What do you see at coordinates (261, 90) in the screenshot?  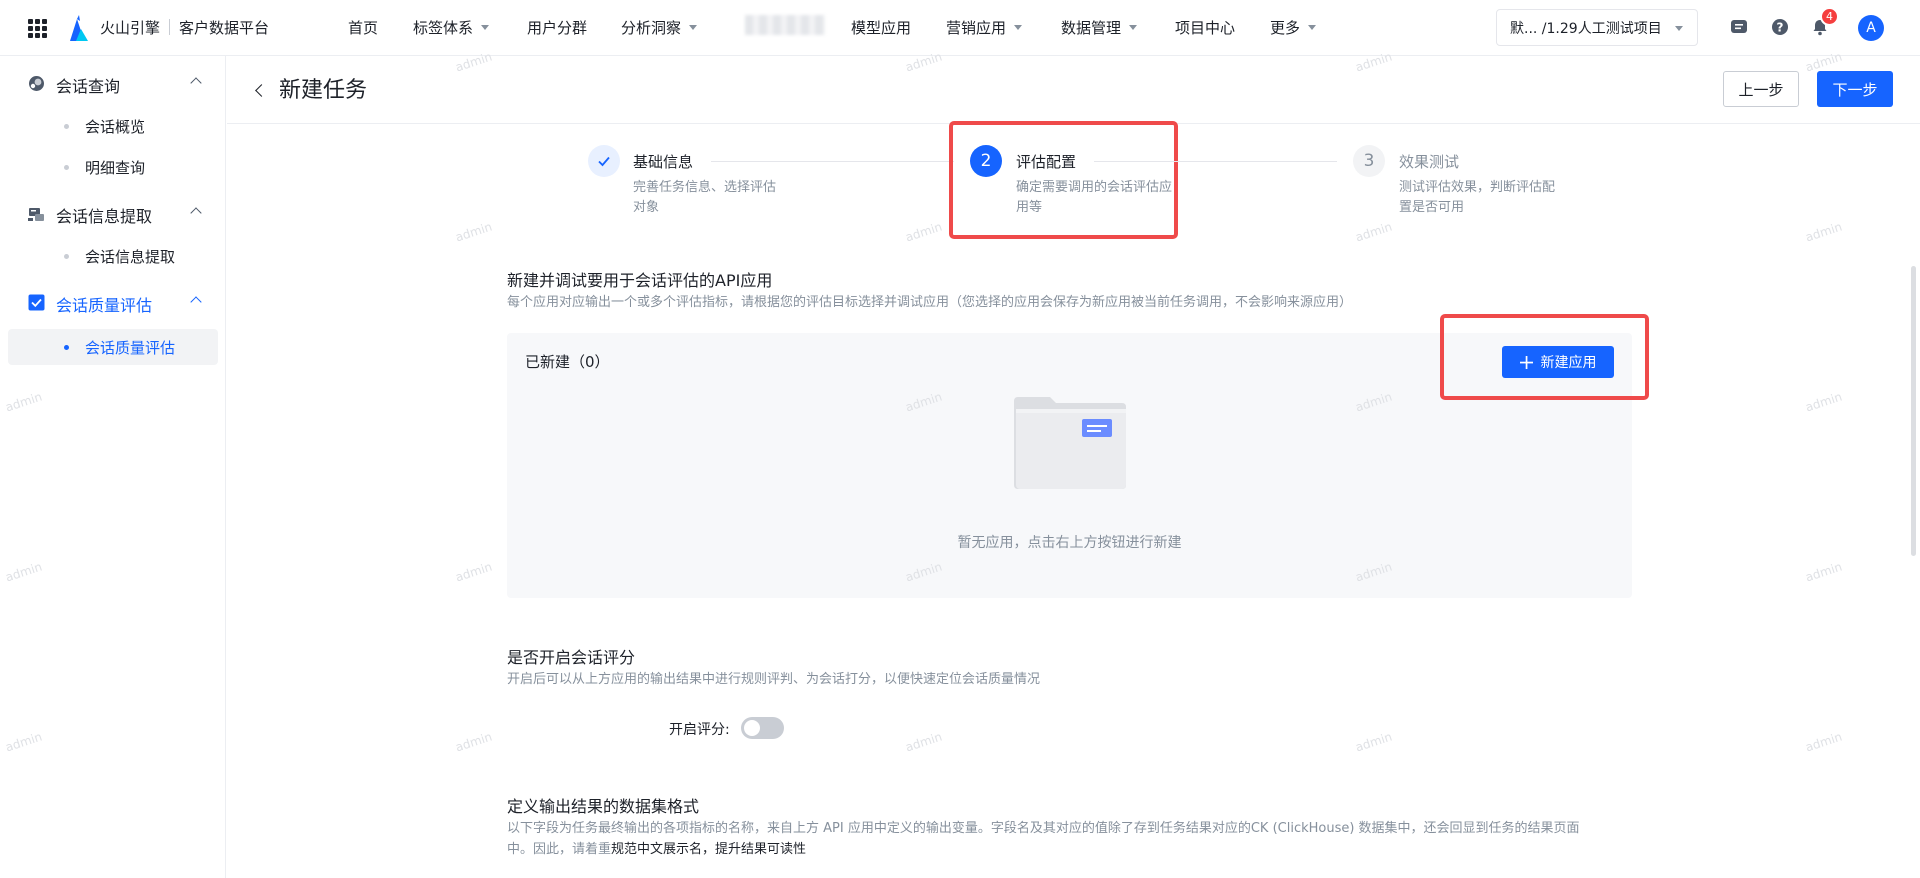 I see `back-arrow-icon` at bounding box center [261, 90].